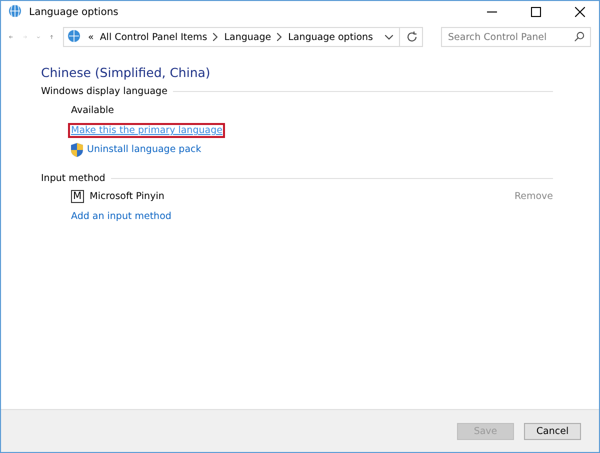 Image resolution: width=600 pixels, height=453 pixels. I want to click on section-title: Windows display language, so click(104, 91).